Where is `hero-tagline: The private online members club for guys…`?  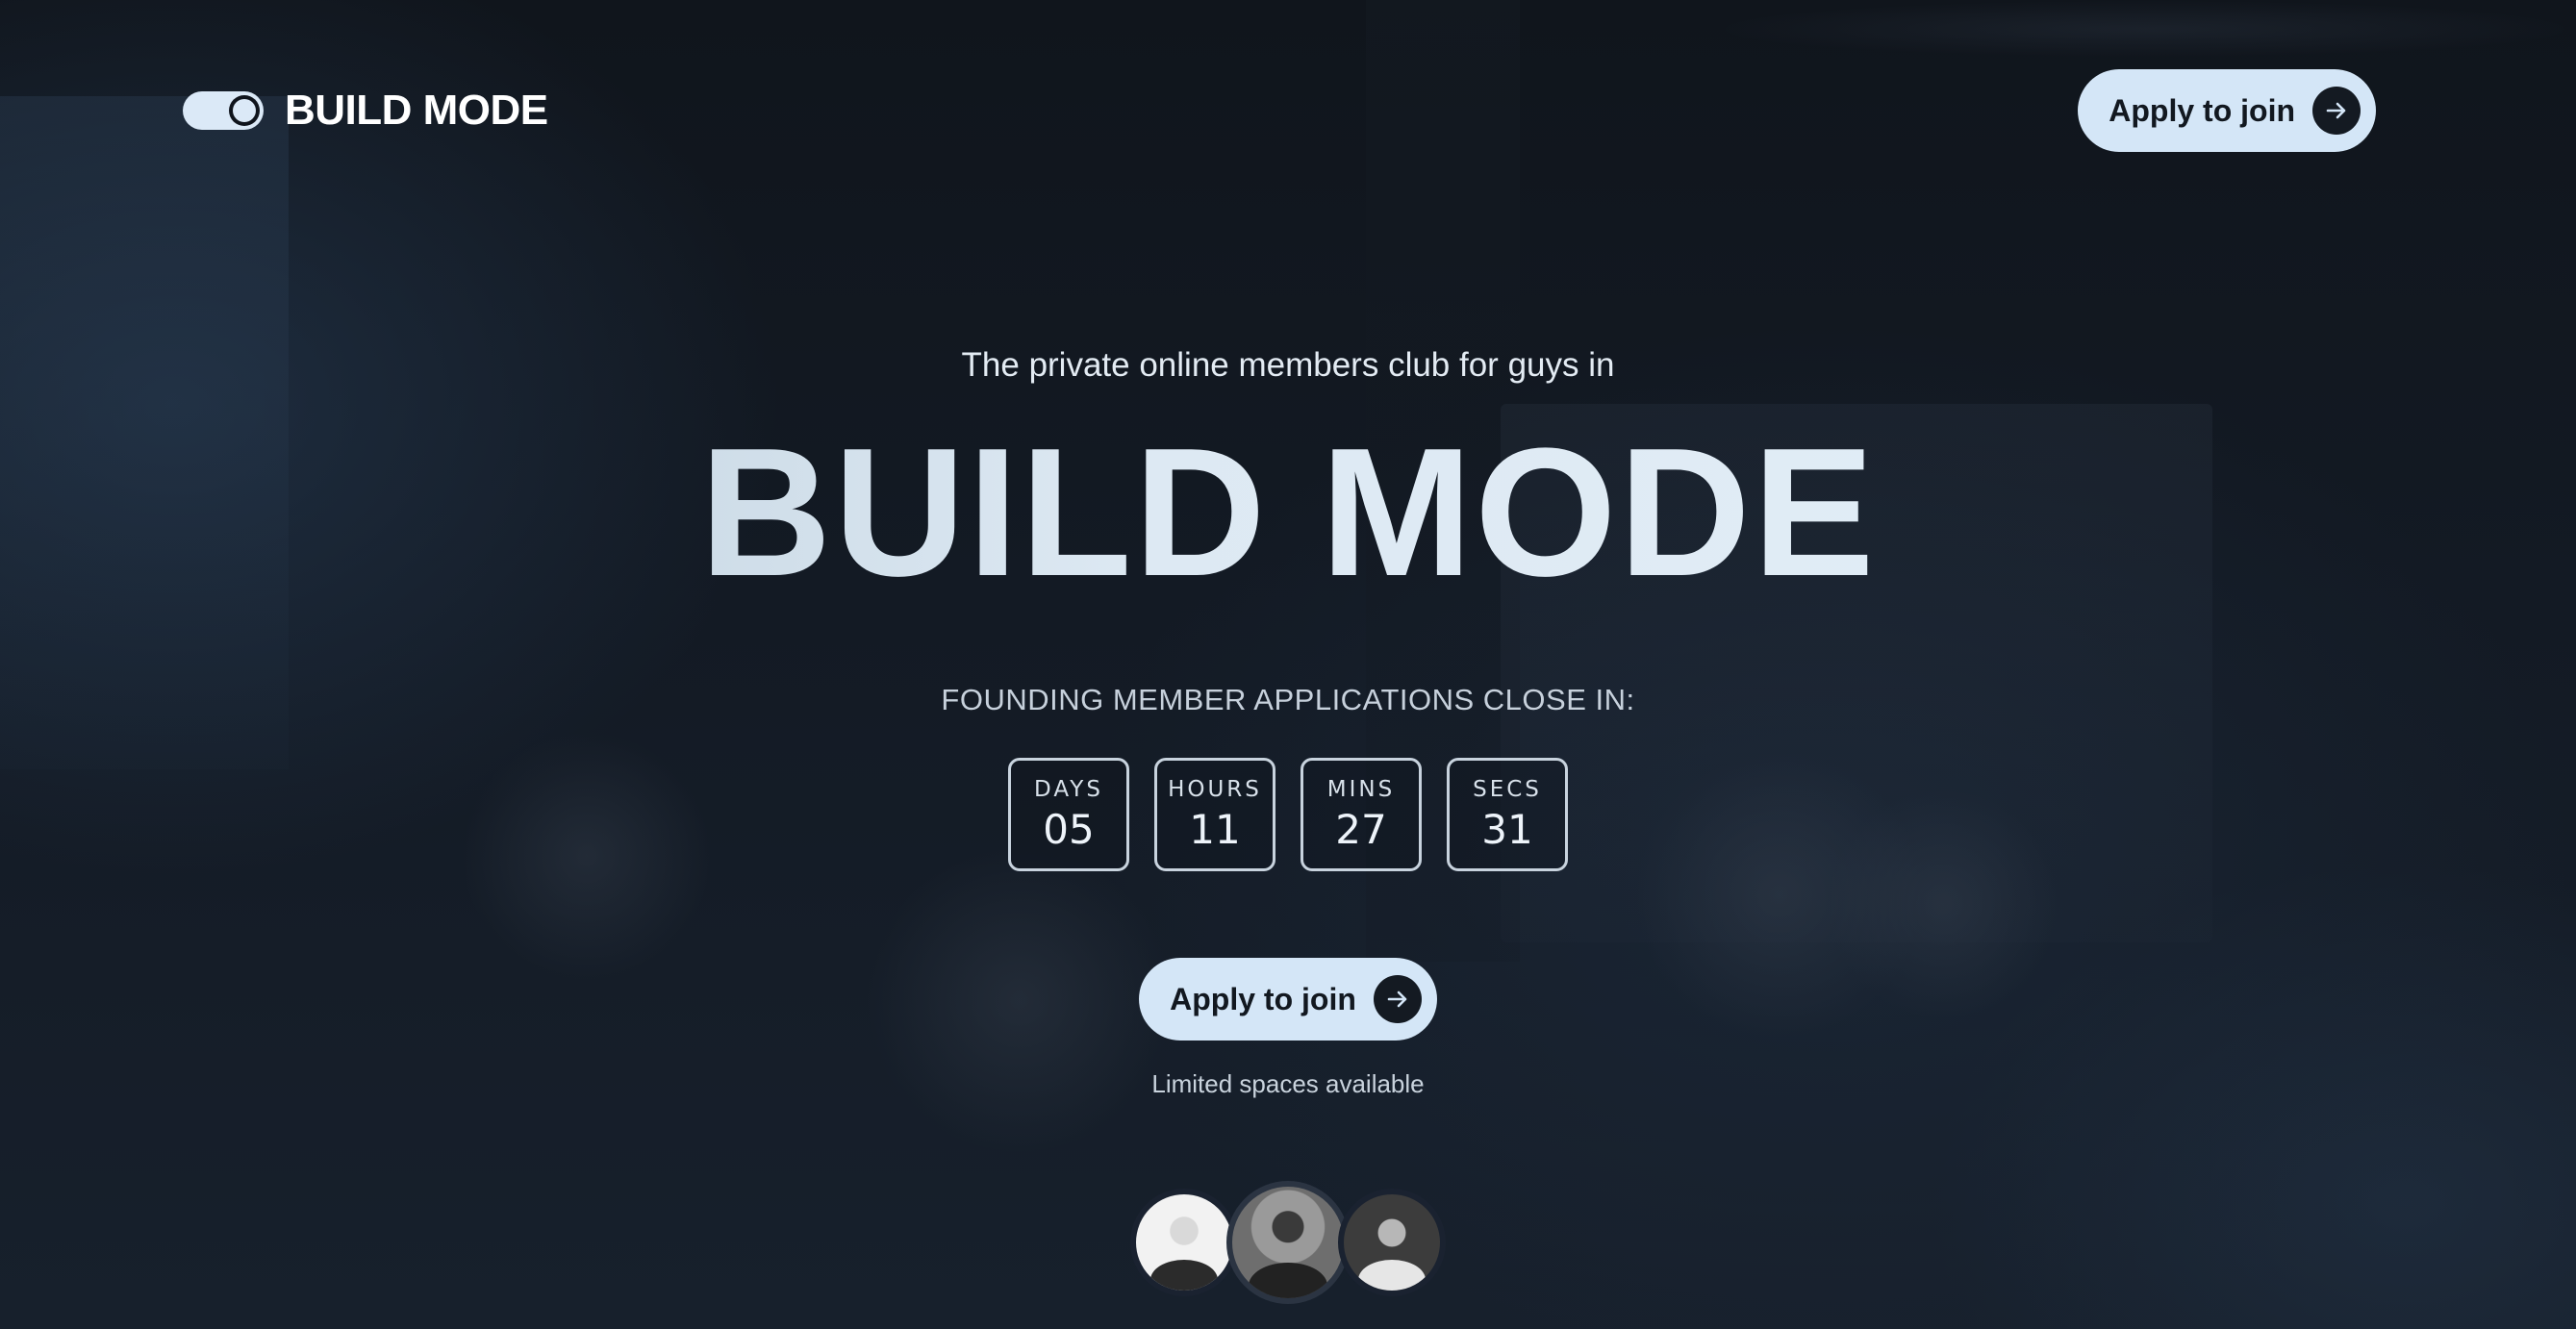 hero-tagline: The private online members club for guys… is located at coordinates (1288, 365).